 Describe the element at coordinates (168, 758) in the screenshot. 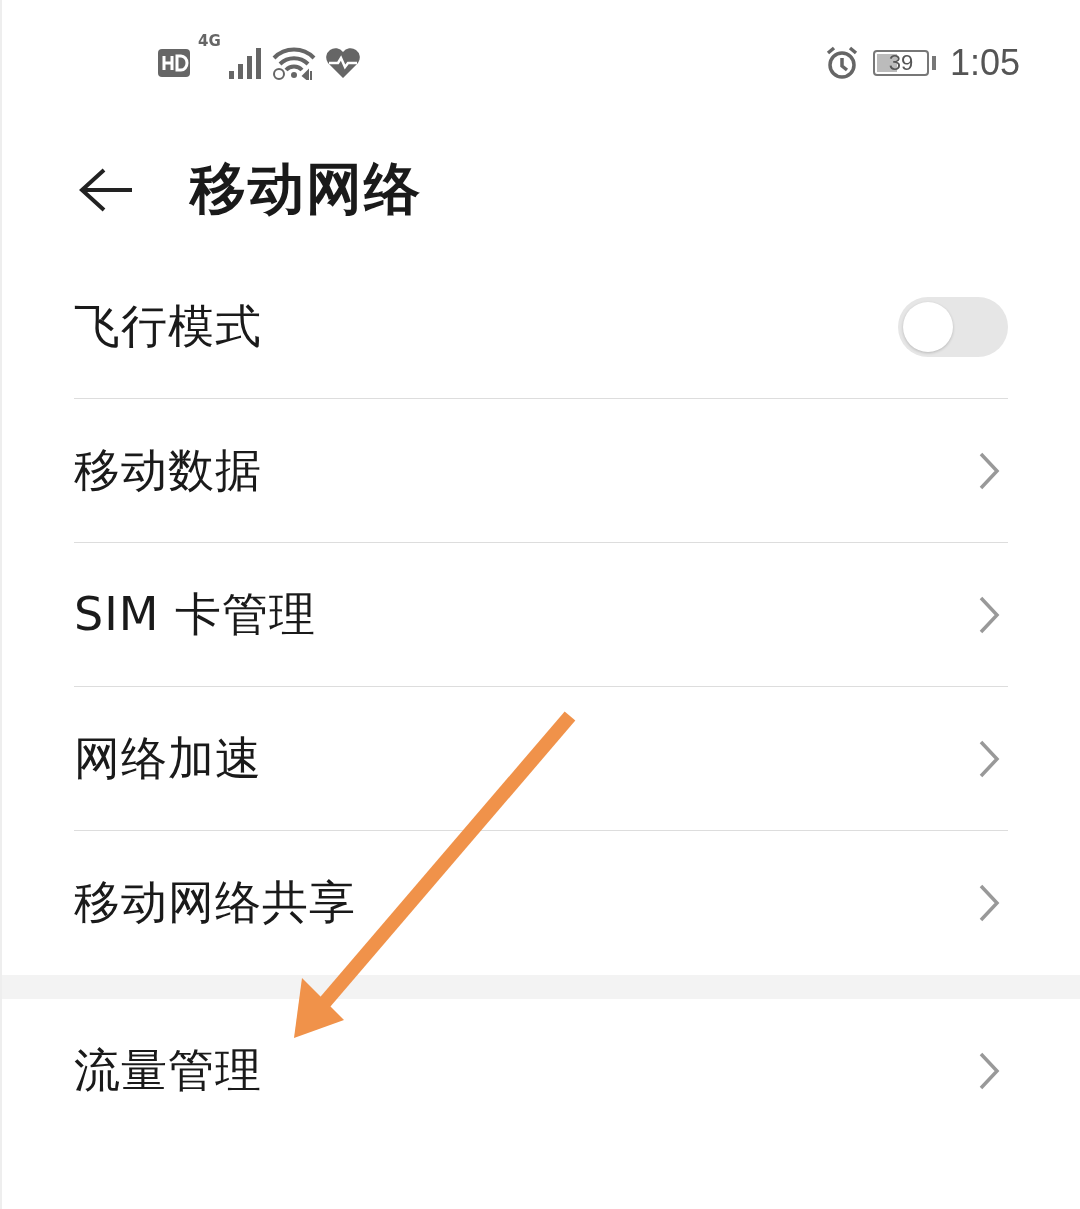

I see `item-label: 网络加速` at that location.